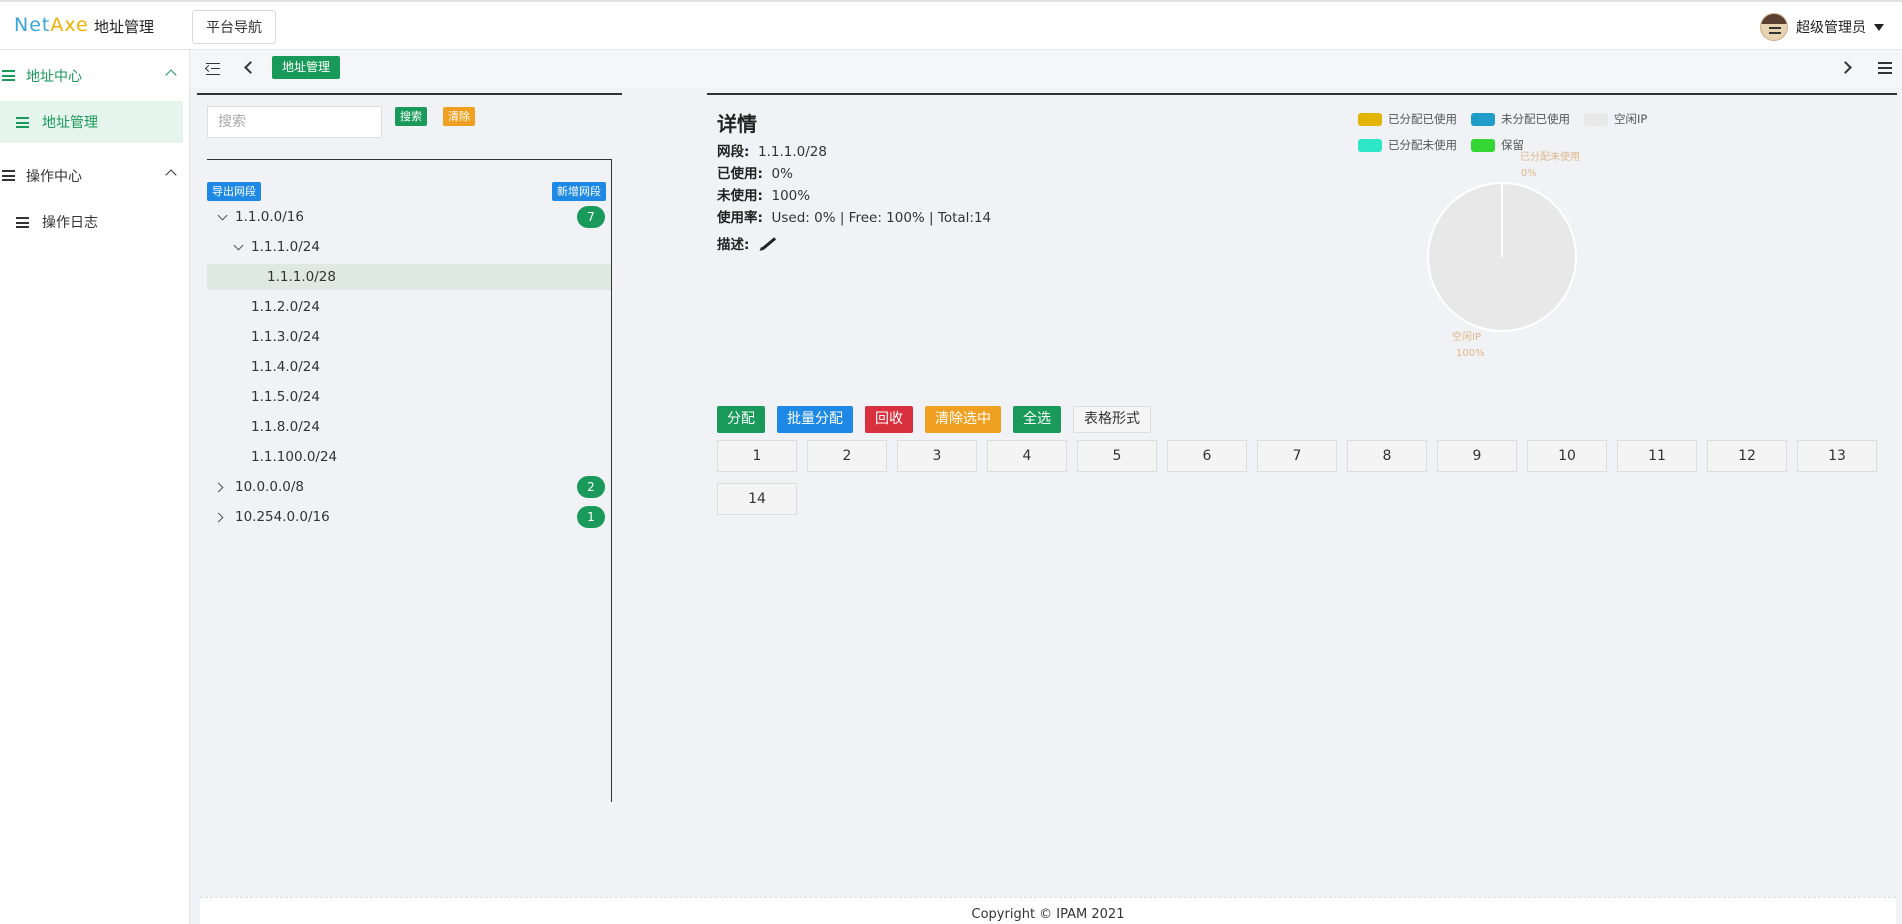 This screenshot has height=924, width=1902. What do you see at coordinates (1297, 456) in the screenshot?
I see `ip-cell: 7` at bounding box center [1297, 456].